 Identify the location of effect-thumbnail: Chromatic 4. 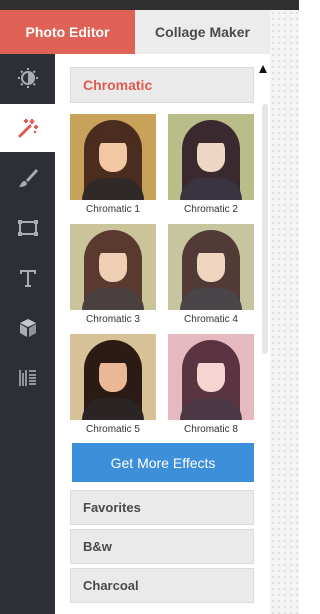
(211, 274).